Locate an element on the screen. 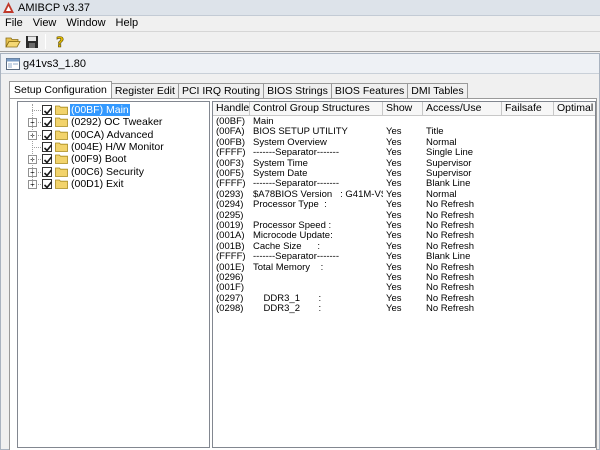 This screenshot has width=600, height=450. menu-view: View is located at coordinates (45, 23).